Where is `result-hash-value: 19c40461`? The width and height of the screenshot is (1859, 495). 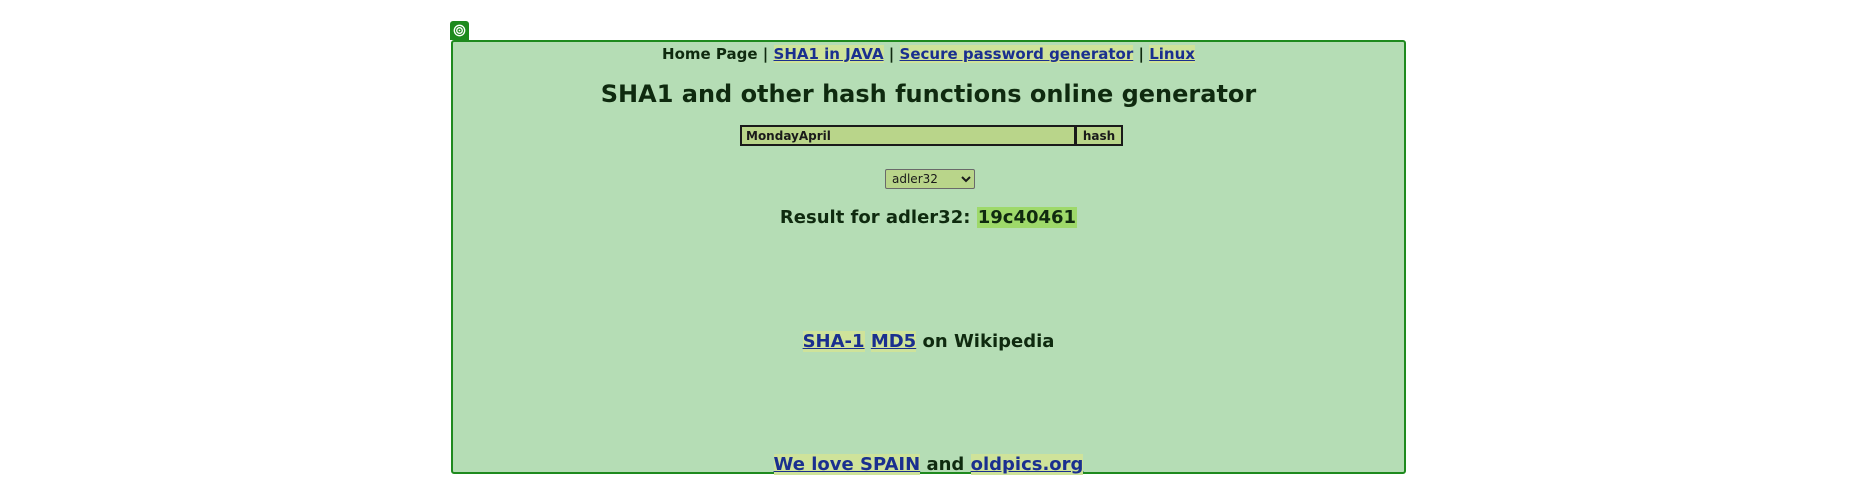
result-hash-value: 19c40461 is located at coordinates (1027, 217).